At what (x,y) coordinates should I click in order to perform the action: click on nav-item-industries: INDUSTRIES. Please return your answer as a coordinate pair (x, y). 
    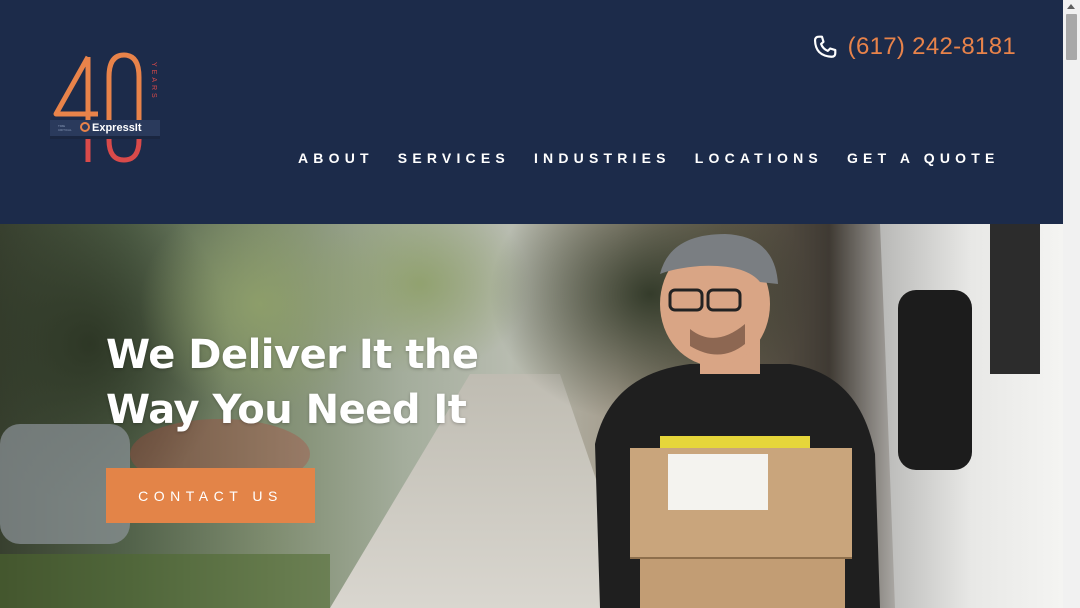
    Looking at the image, I should click on (602, 158).